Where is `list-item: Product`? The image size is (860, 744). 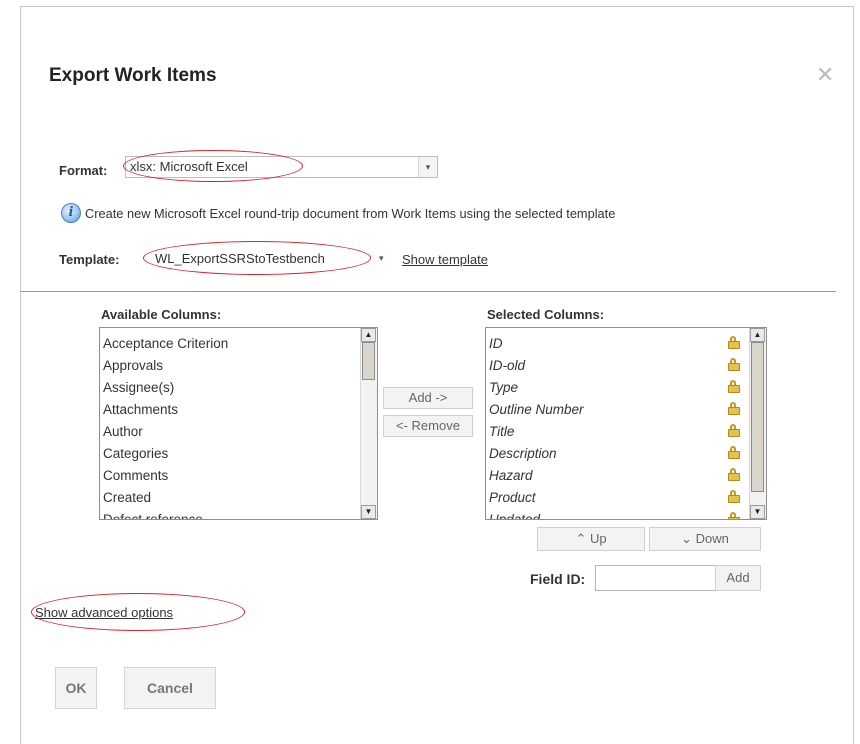 list-item: Product is located at coordinates (617, 498).